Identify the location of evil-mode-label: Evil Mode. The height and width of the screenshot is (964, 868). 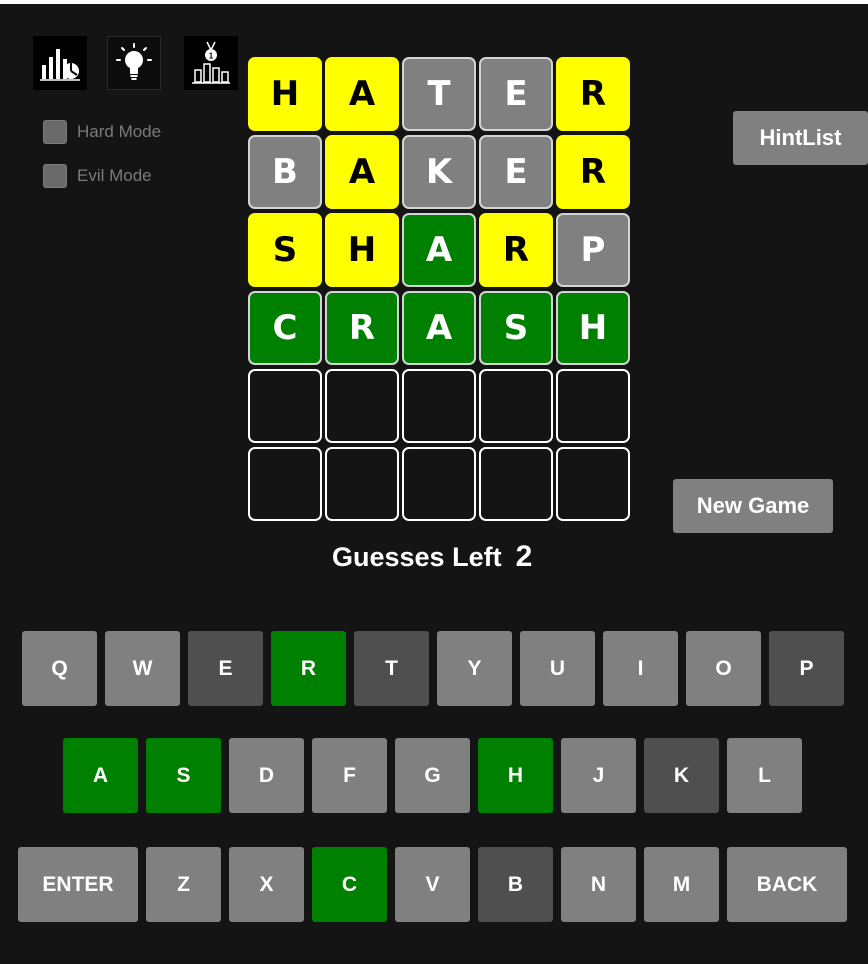
(114, 175).